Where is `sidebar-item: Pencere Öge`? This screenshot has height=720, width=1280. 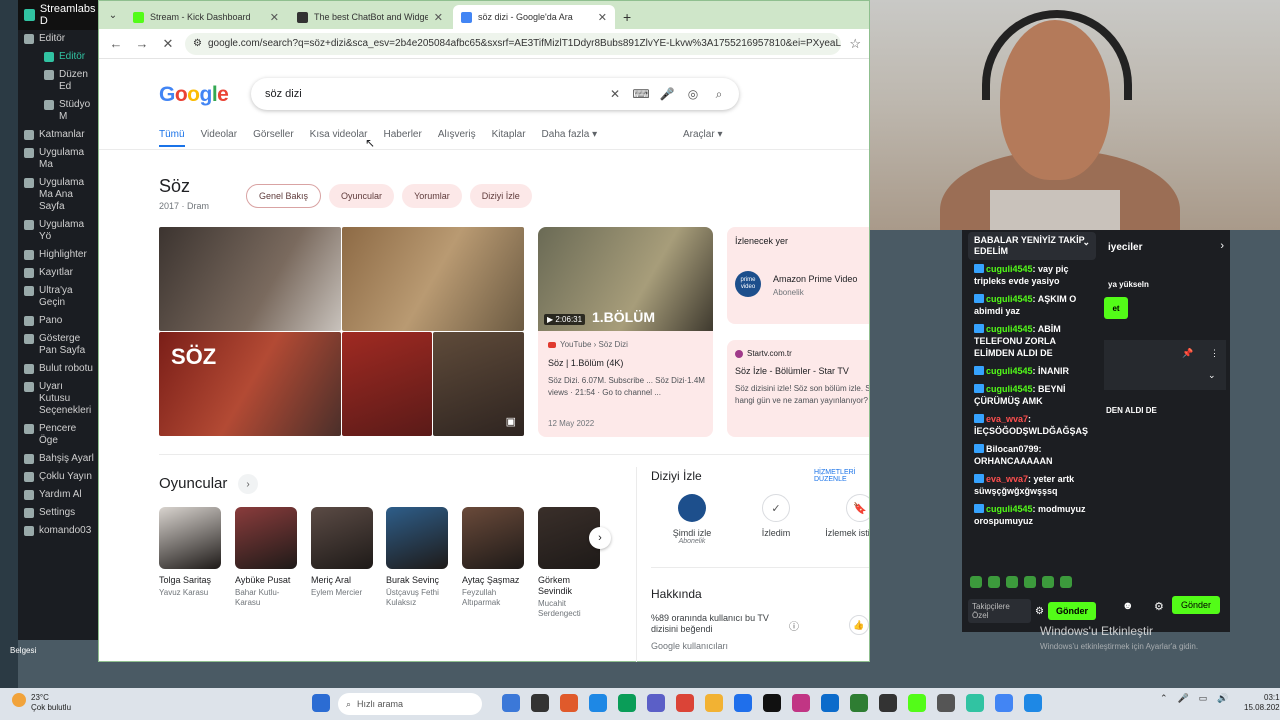 sidebar-item: Pencere Öge is located at coordinates (59, 435).